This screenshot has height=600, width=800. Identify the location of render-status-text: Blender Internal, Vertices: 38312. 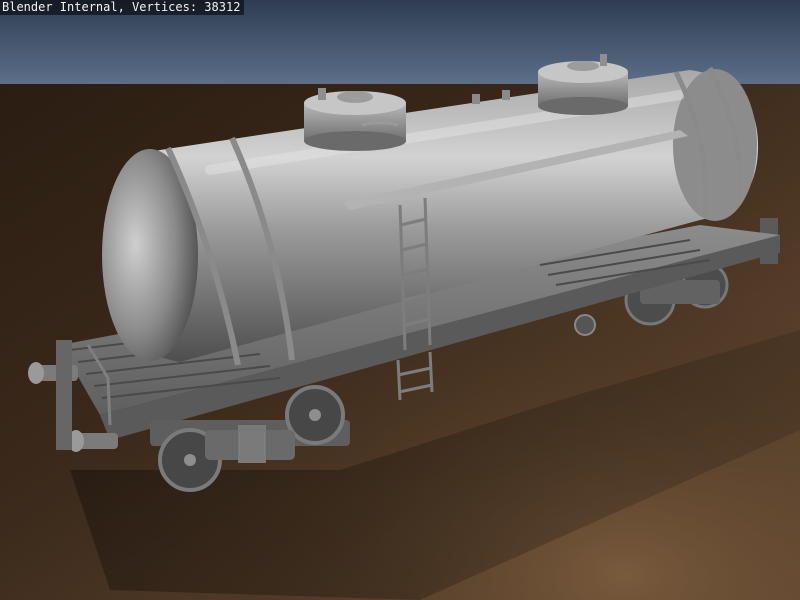
(122, 7).